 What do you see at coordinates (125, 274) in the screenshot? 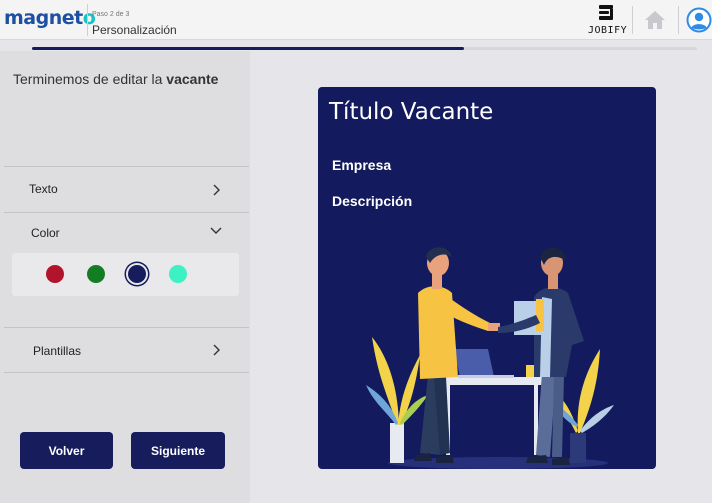
I see `color-palette` at bounding box center [125, 274].